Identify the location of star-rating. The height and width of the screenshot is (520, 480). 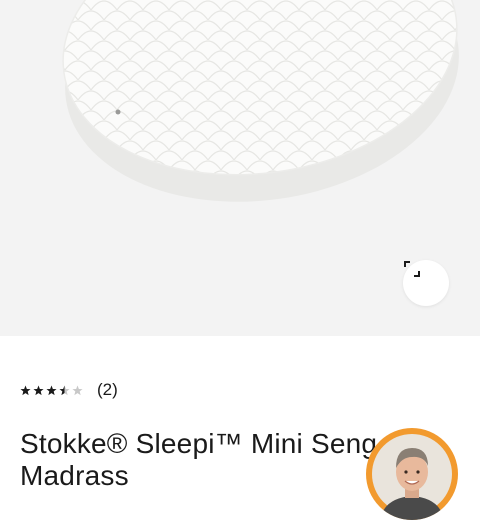
(51, 390).